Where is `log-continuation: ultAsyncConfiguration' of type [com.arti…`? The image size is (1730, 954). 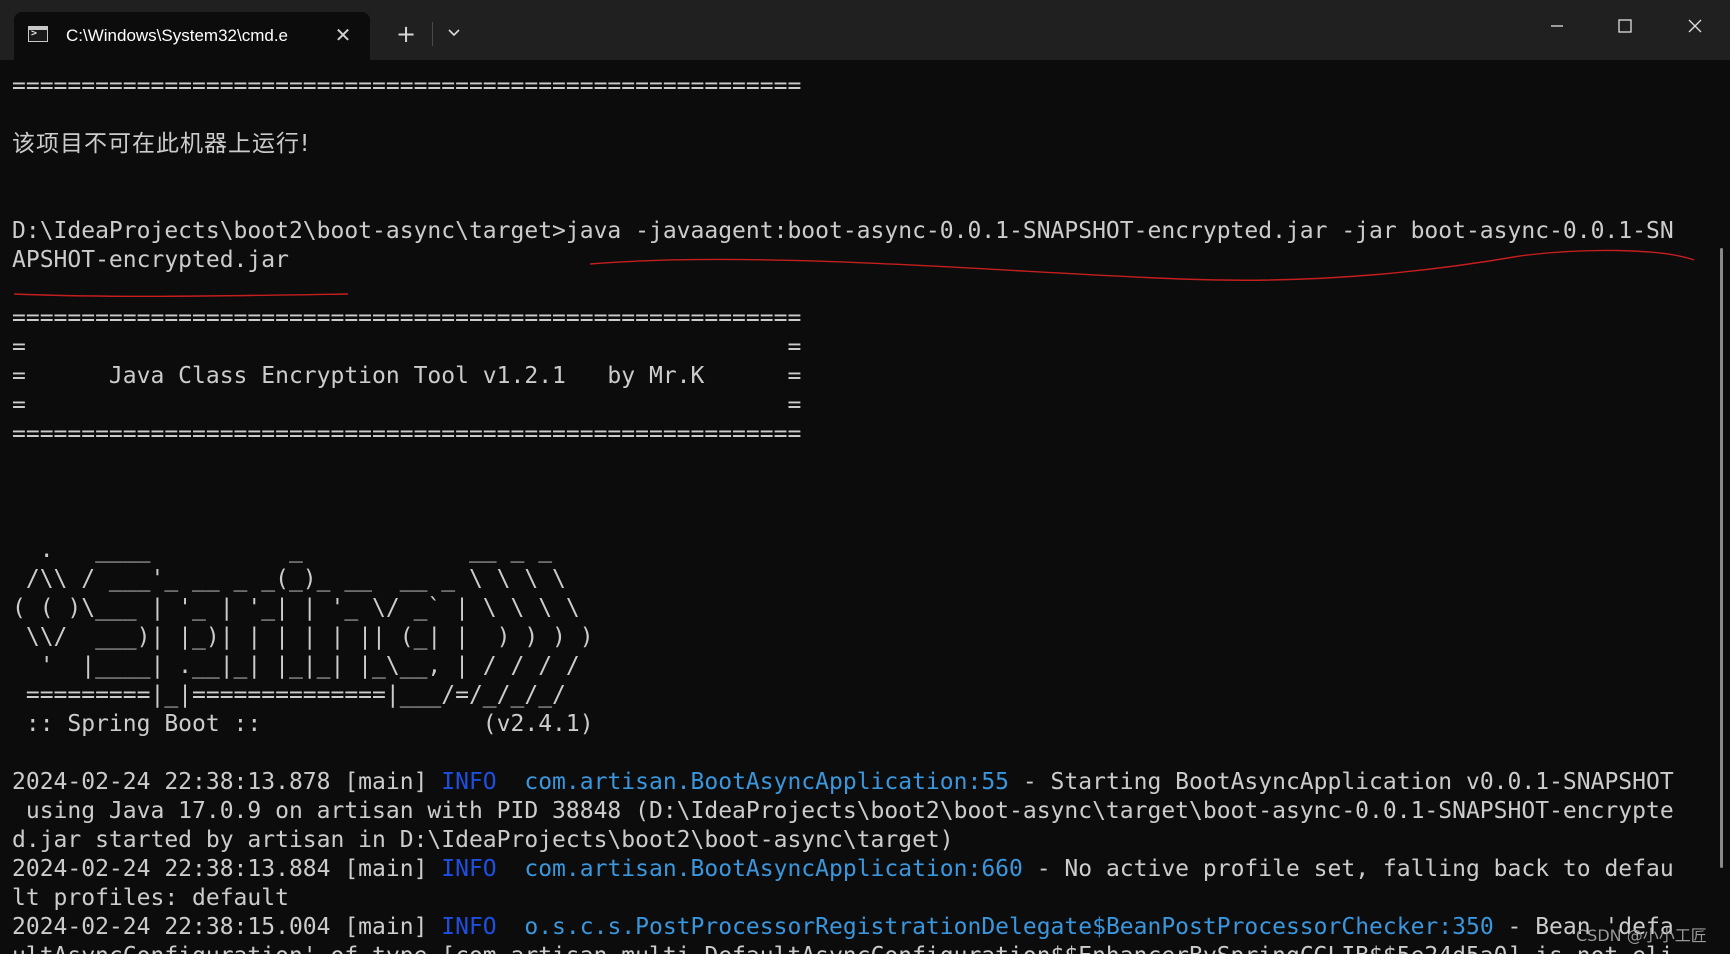 log-continuation: ultAsyncConfiguration' of type [com.arti… is located at coordinates (857, 948).